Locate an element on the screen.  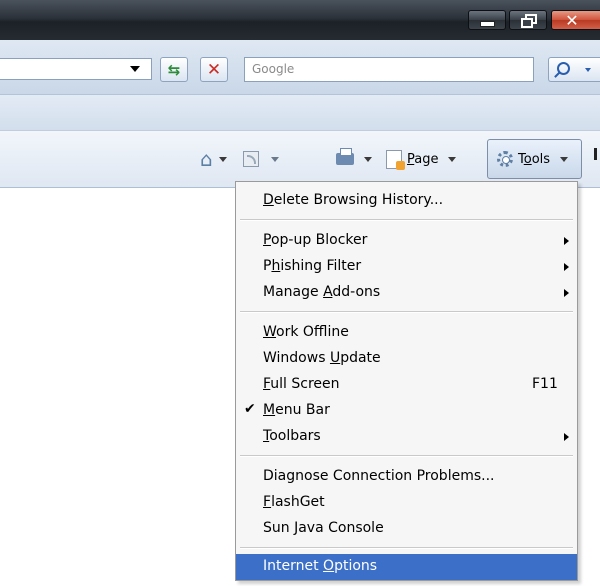
refresh-button: ⇆ is located at coordinates (174, 69).